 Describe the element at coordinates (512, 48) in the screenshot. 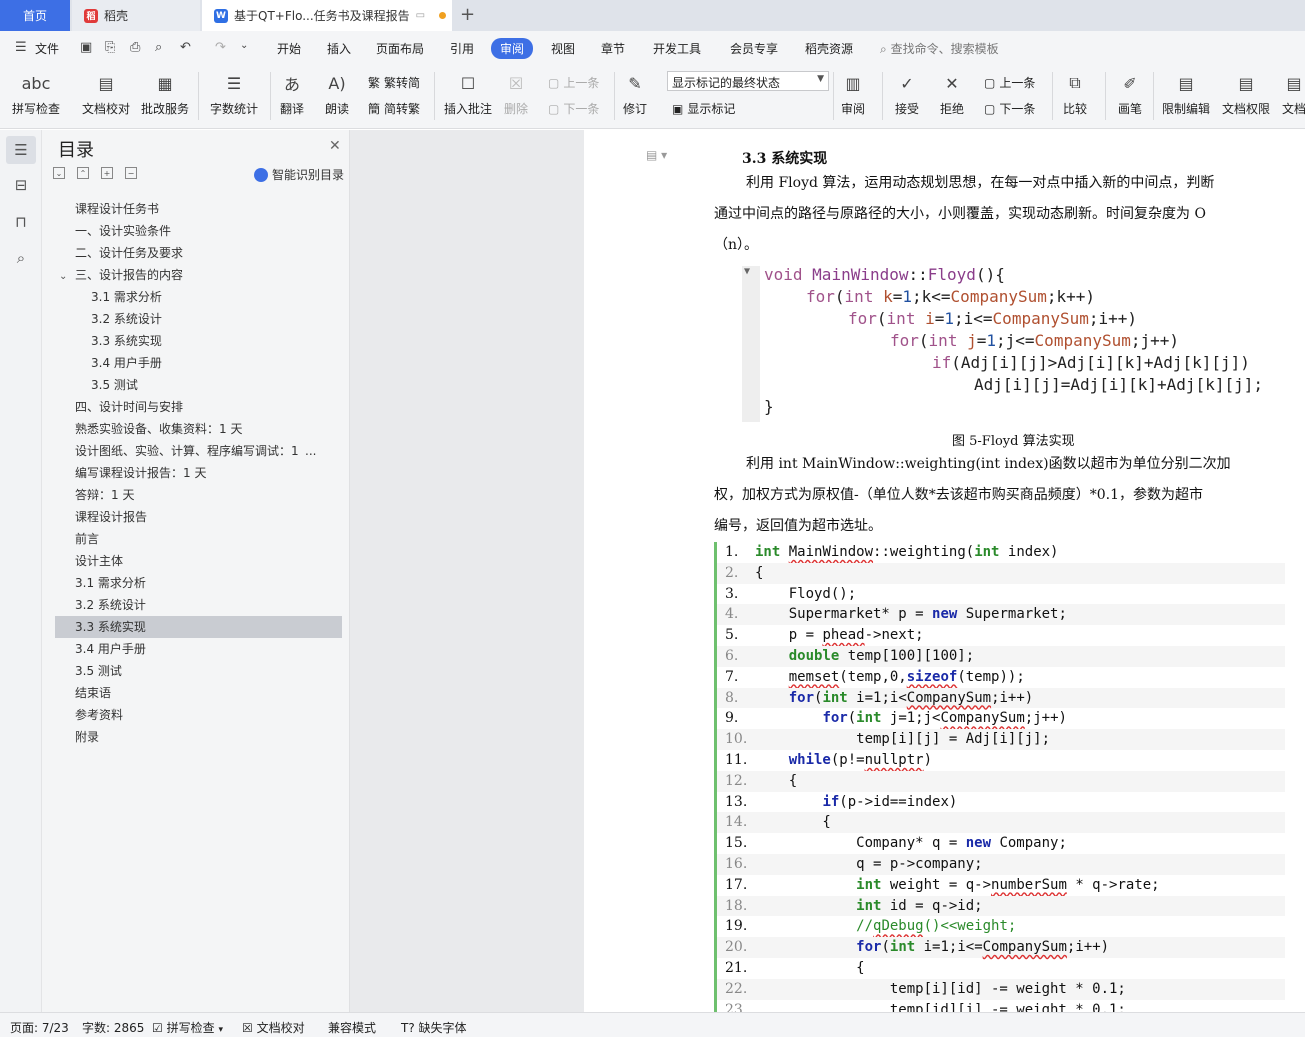

I see `menu-review: 审阅` at that location.